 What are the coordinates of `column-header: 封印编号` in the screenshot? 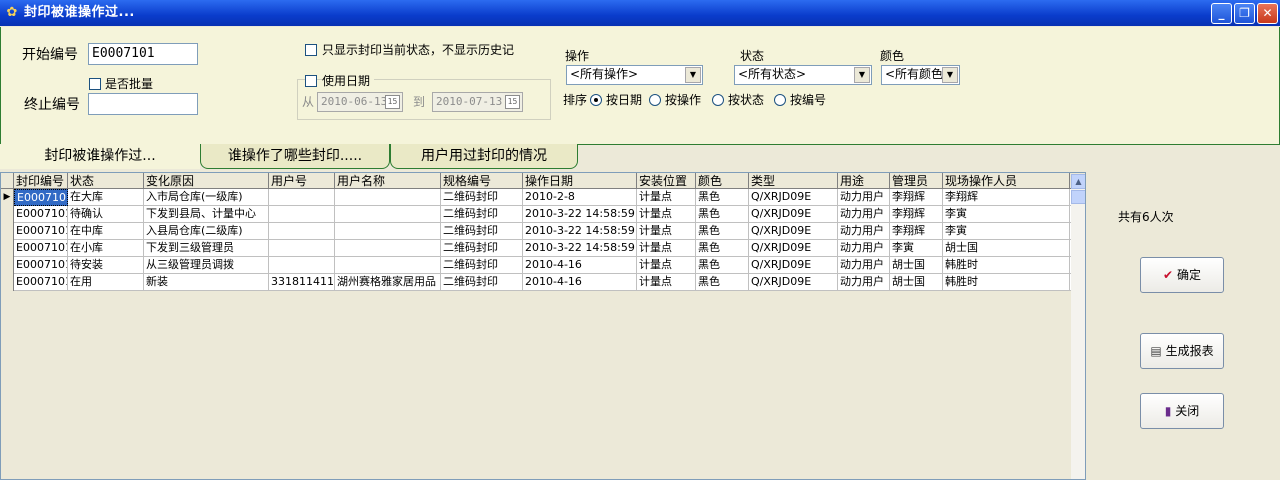 It's located at (41, 181).